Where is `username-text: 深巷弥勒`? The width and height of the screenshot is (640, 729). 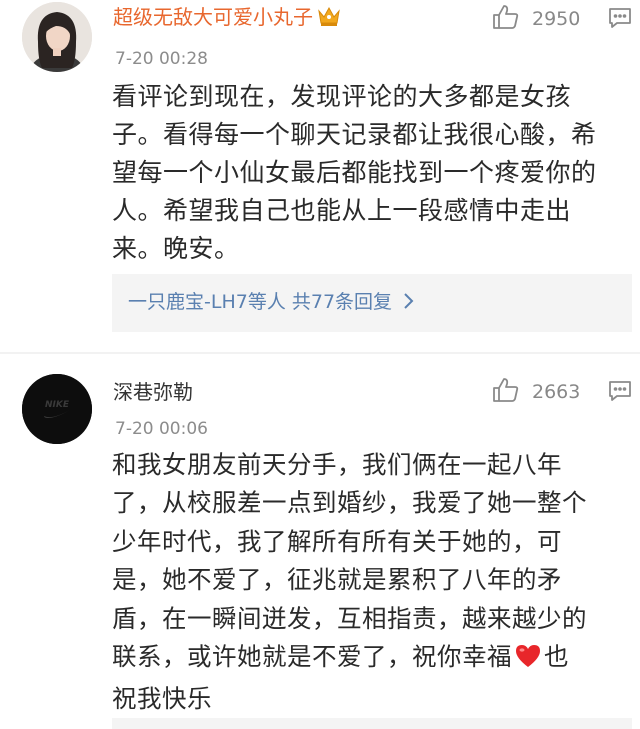
username-text: 深巷弥勒 is located at coordinates (153, 392).